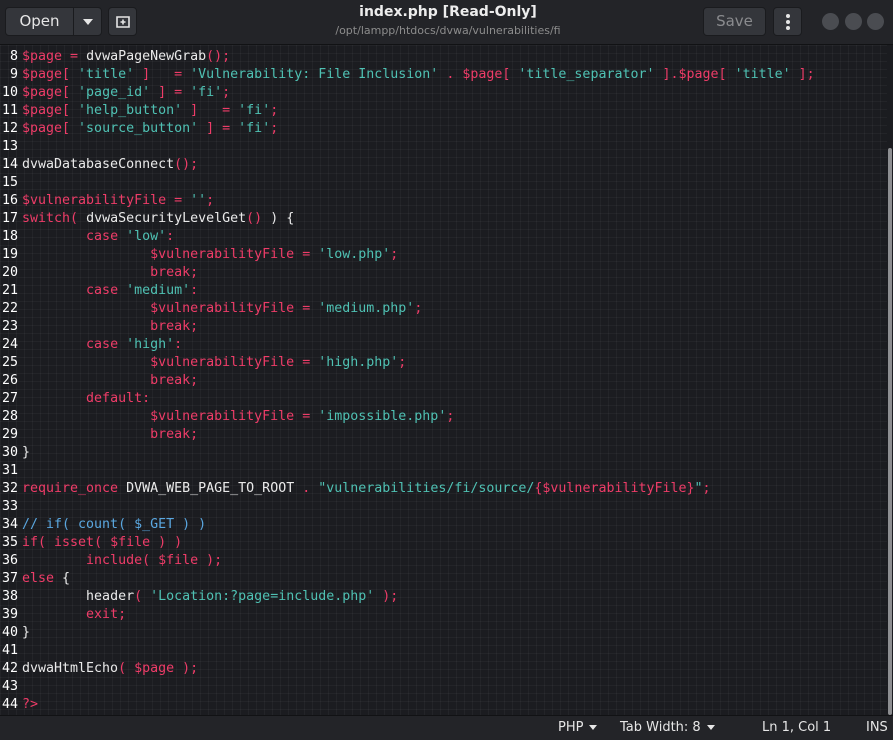 This screenshot has height=740, width=893. I want to click on line-number: 10, so click(9, 92).